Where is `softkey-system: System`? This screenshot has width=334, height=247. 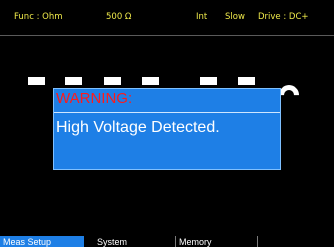 softkey-system: System is located at coordinates (134, 241).